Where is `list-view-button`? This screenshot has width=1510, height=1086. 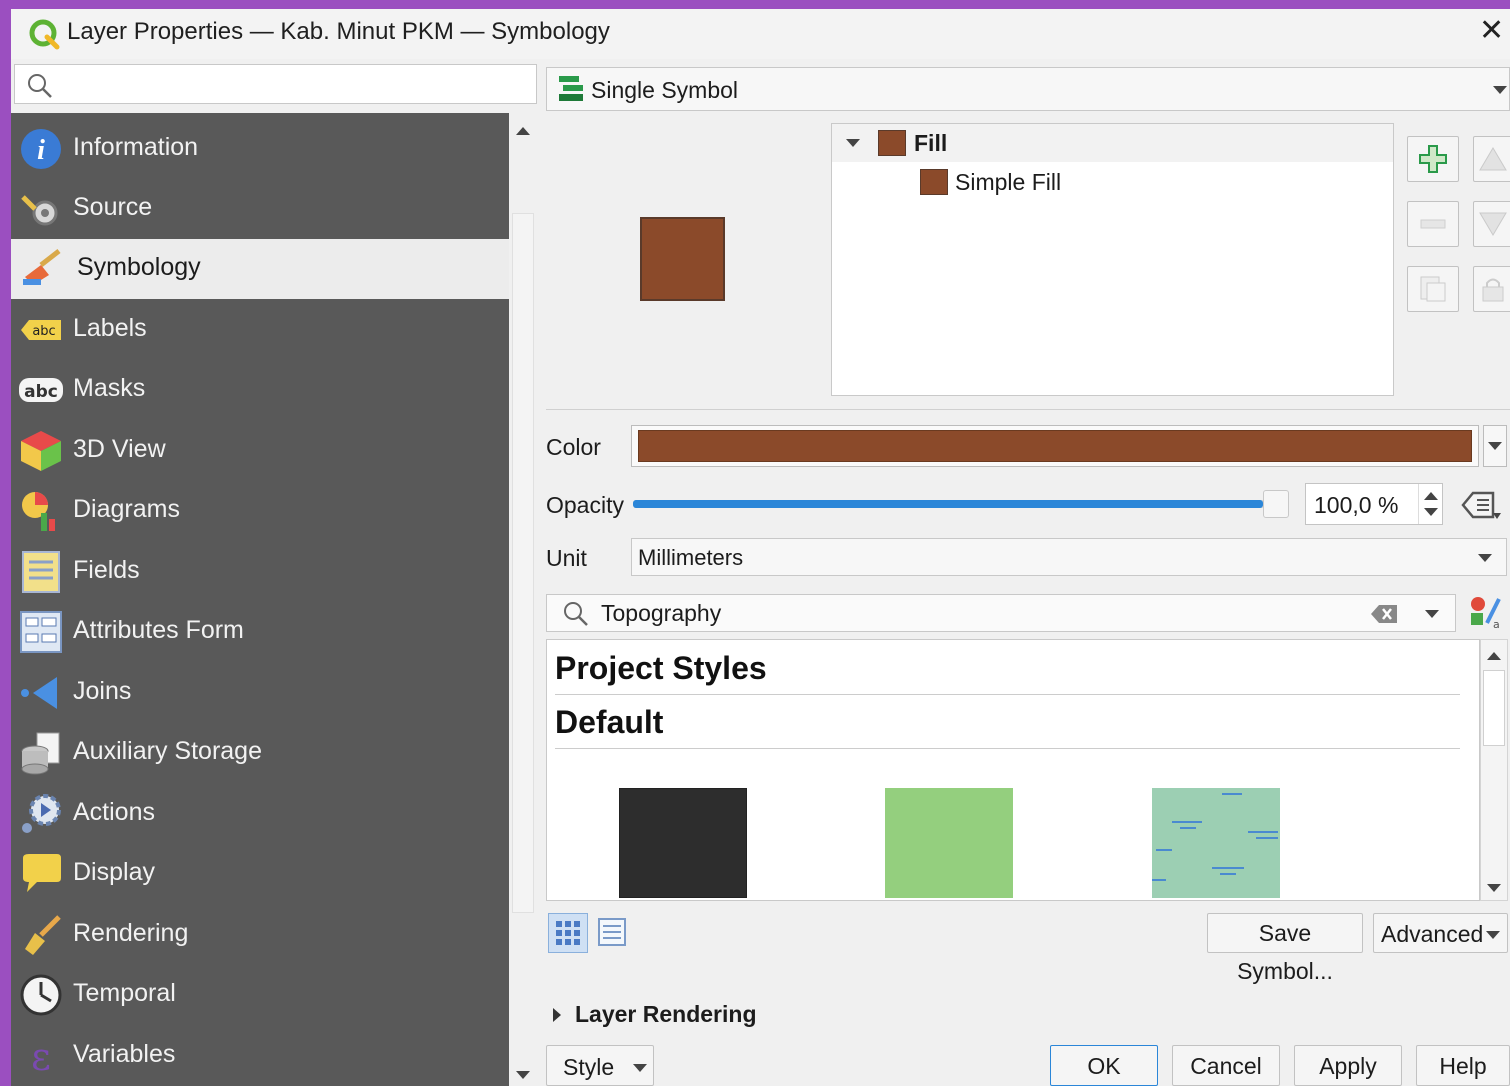
list-view-button is located at coordinates (613, 933).